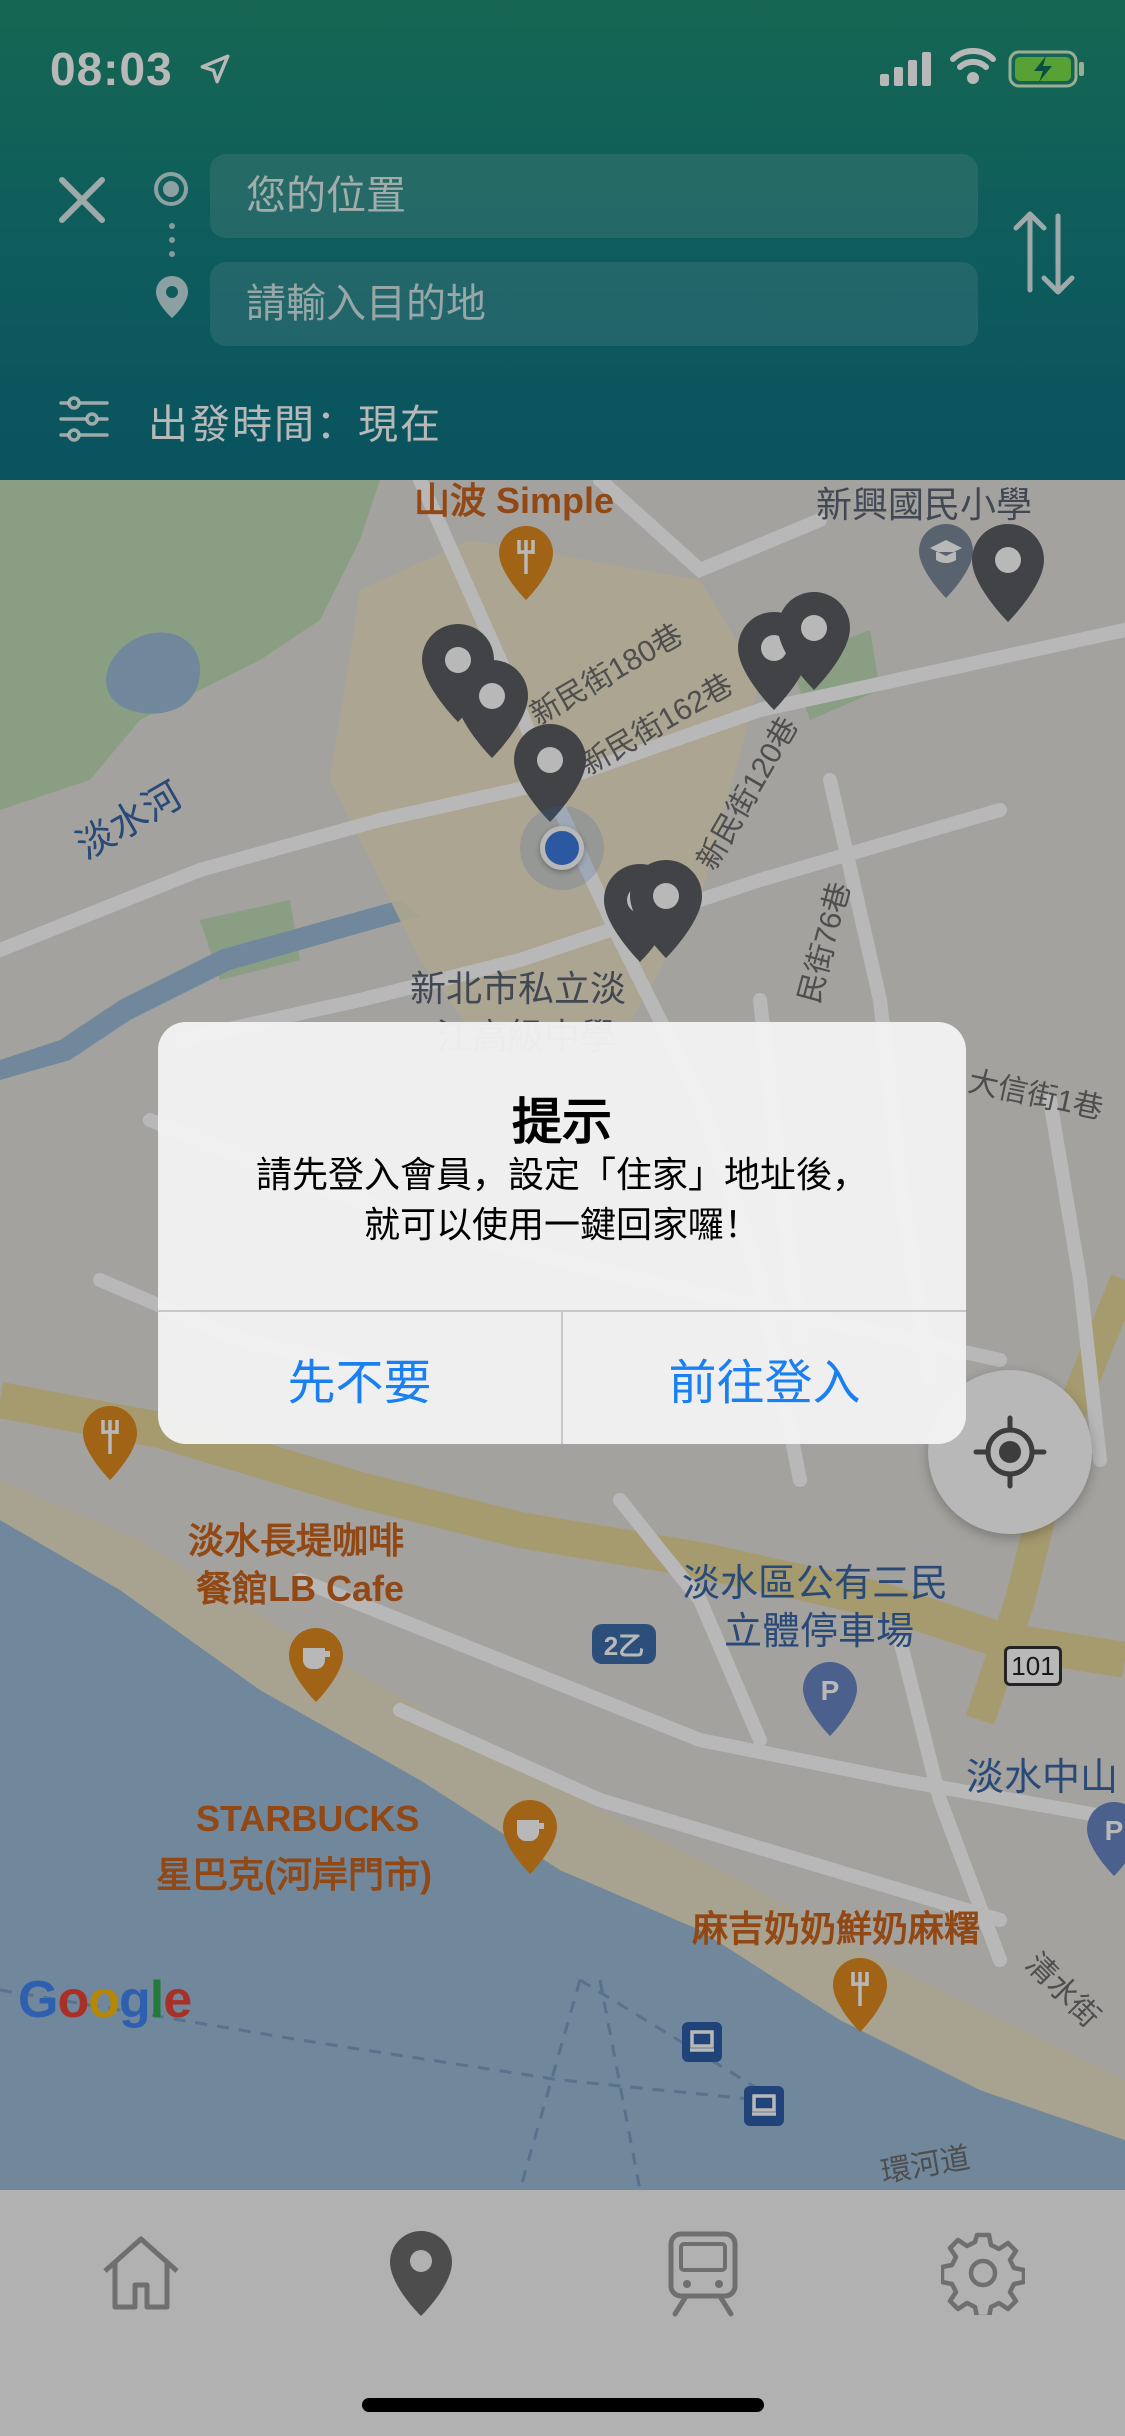 The height and width of the screenshot is (2436, 1125). Describe the element at coordinates (300, 1588) in the screenshot. I see `map-label: 餐館LB Cafe` at that location.